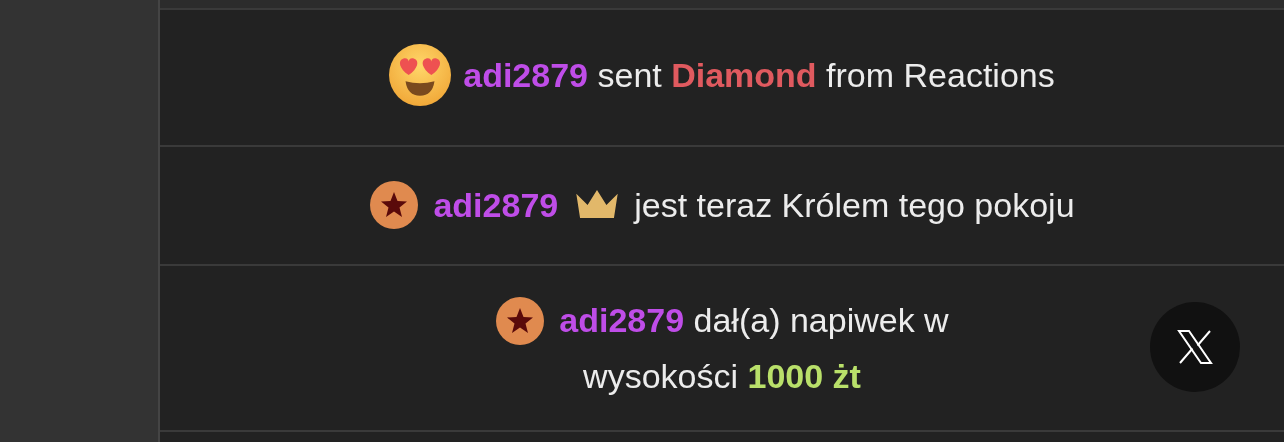 This screenshot has width=1284, height=442. I want to click on message-text: adi2879 sent Diamond from Reactions, so click(759, 74).